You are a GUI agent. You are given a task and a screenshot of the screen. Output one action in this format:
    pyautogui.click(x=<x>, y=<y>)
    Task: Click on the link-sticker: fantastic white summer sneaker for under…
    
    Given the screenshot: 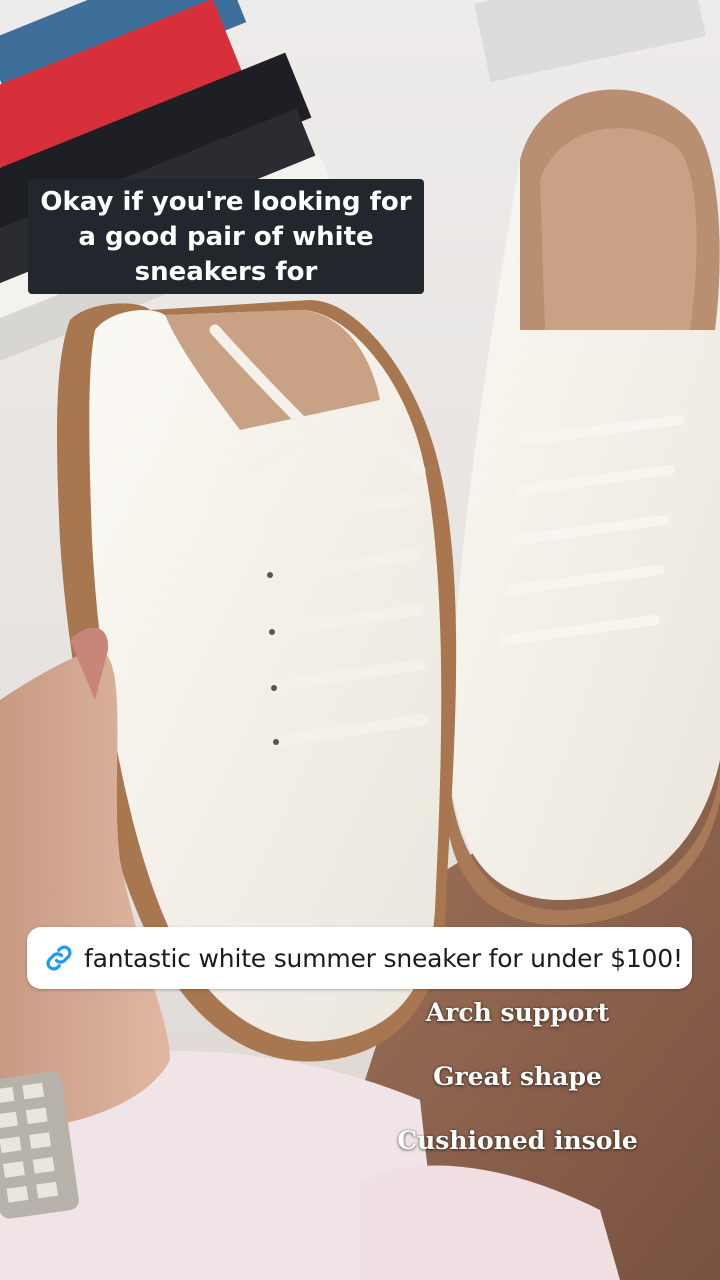 What is the action you would take?
    pyautogui.click(x=359, y=958)
    